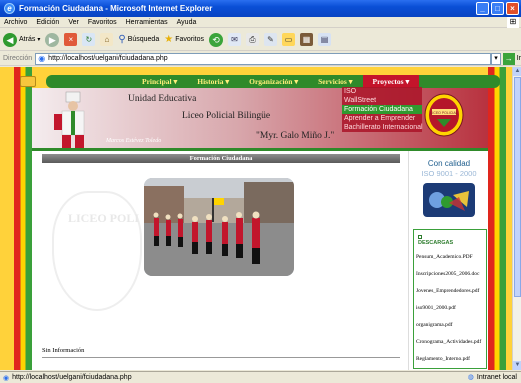  What do you see at coordinates (169, 39) in the screenshot?
I see `star-icon: ★` at bounding box center [169, 39].